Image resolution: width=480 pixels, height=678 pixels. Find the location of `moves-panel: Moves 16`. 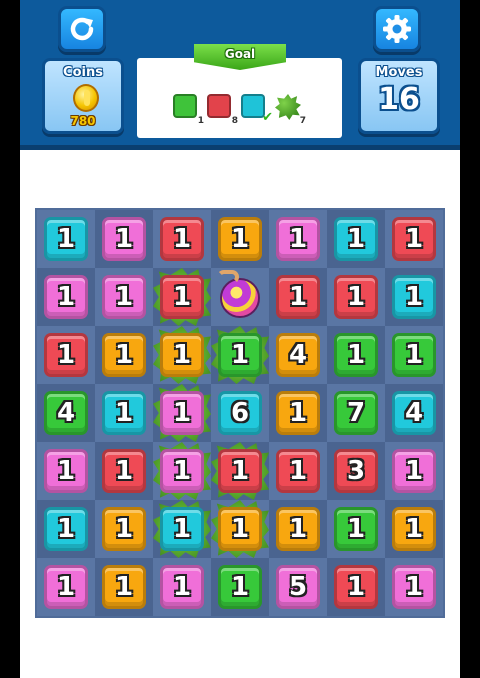

moves-panel: Moves 16 is located at coordinates (399, 96).